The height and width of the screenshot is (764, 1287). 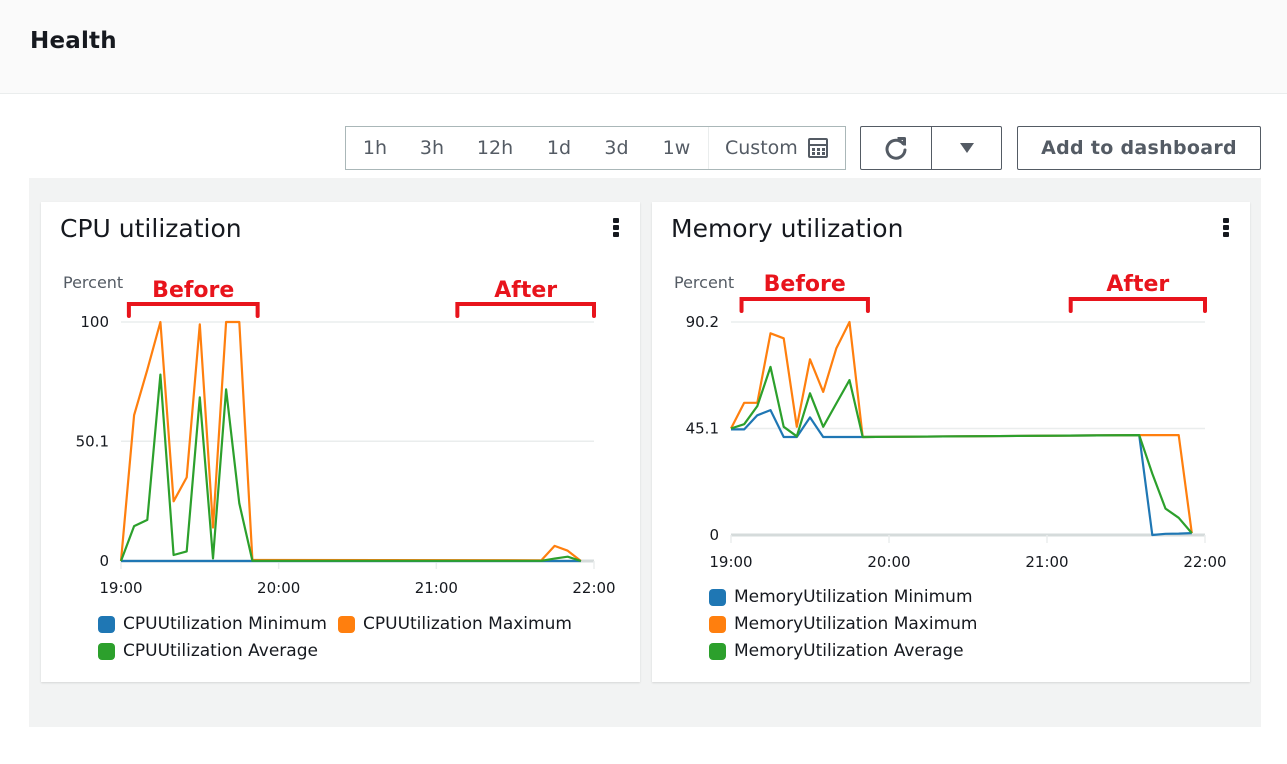 What do you see at coordinates (676, 148) in the screenshot?
I see `range-1w-button: 1w` at bounding box center [676, 148].